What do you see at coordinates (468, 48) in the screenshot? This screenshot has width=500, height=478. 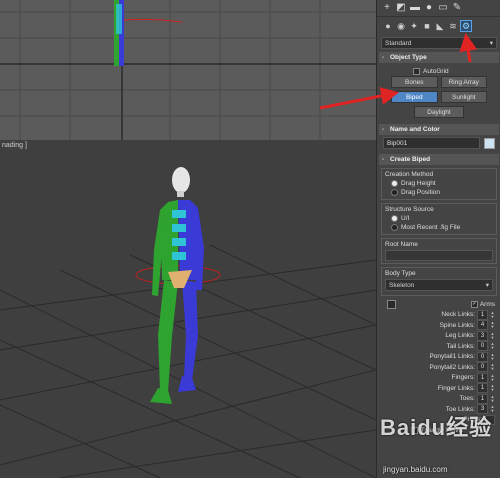 I see `arrow-to-systems` at bounding box center [468, 48].